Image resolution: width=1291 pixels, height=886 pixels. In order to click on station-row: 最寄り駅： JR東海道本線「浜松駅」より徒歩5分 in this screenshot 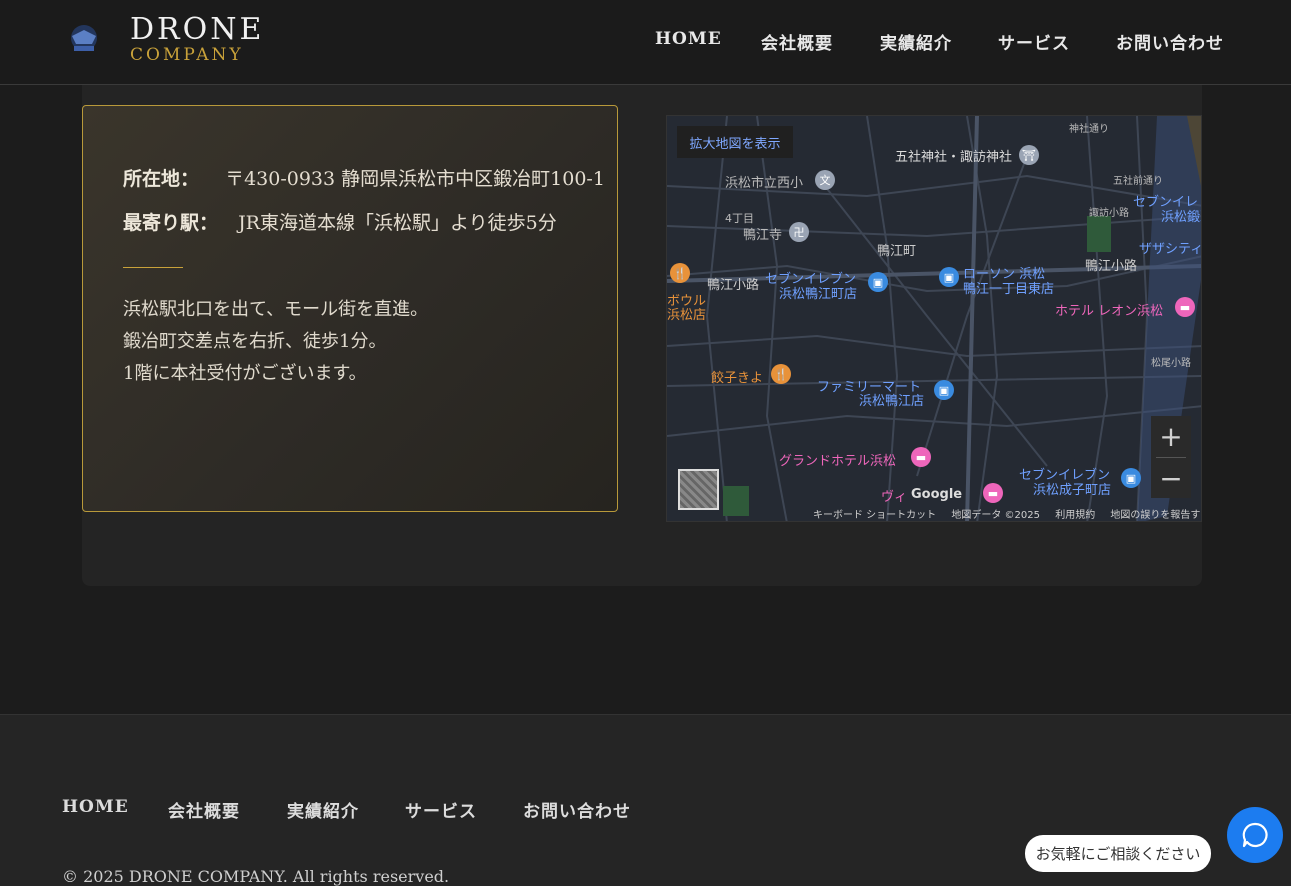, I will do `click(340, 221)`.